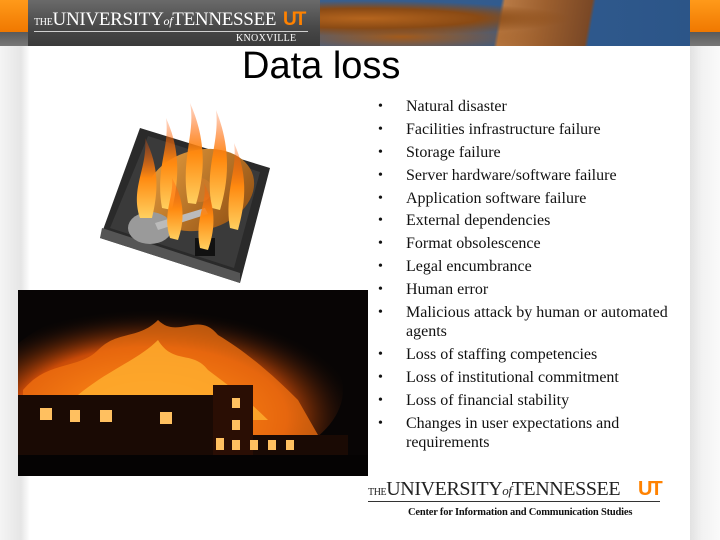 This screenshot has width=720, height=540. What do you see at coordinates (498, 377) in the screenshot?
I see `list-item: • Loss of institutional commitment` at bounding box center [498, 377].